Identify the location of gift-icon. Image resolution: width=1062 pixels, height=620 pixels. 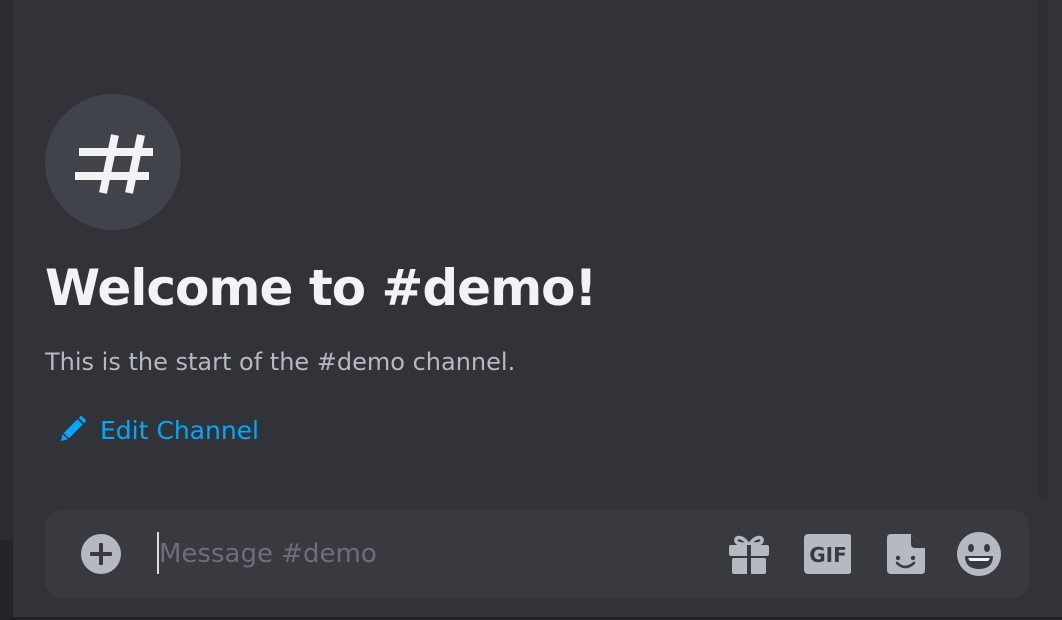
(749, 554).